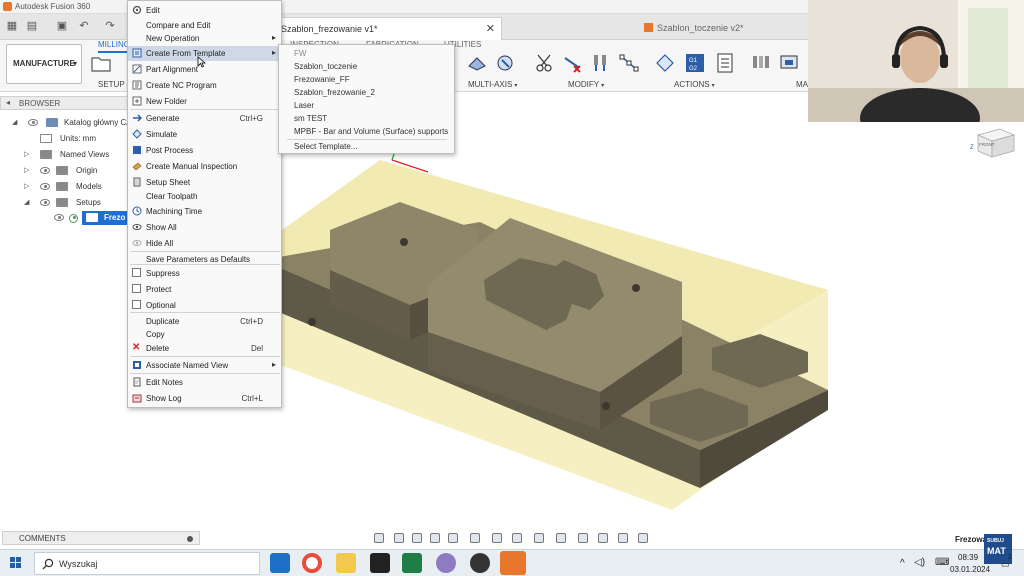 The image size is (1024, 576). I want to click on file-icon: ▤, so click(32, 26).